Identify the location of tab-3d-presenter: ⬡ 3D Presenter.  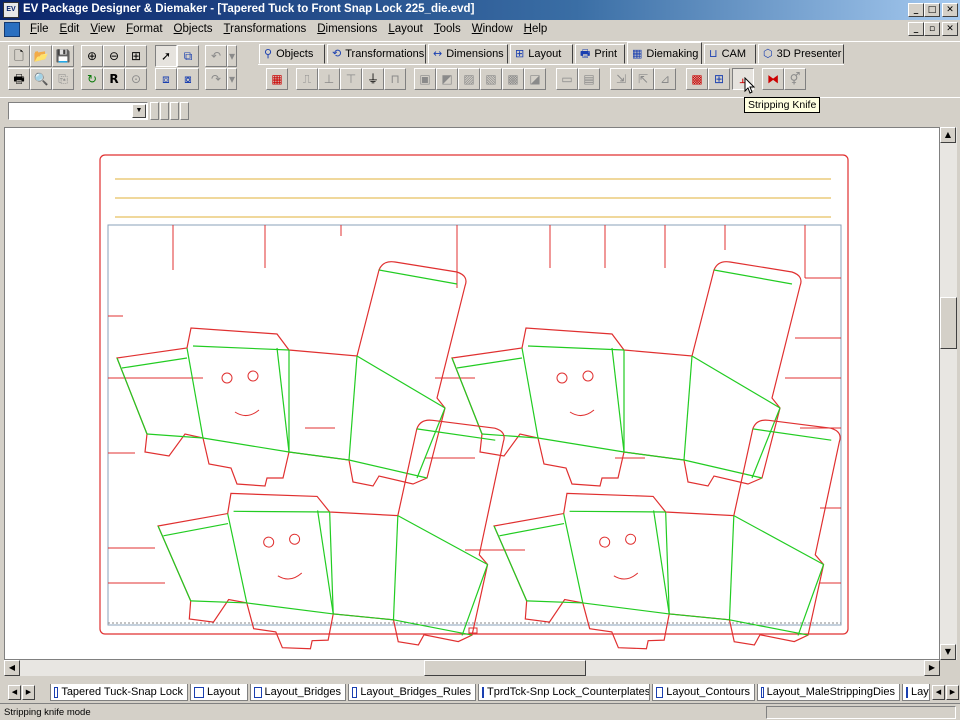
(801, 54).